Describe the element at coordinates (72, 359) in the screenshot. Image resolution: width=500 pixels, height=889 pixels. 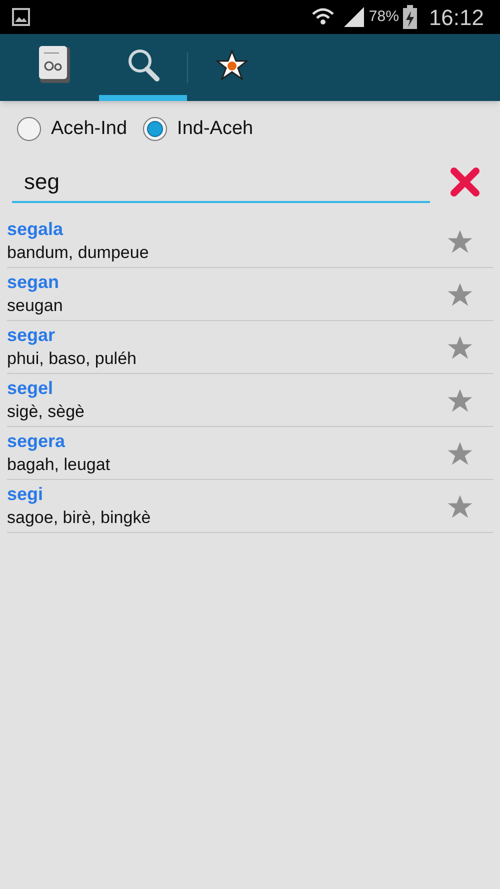
I see `result-meaning: phui, baso, puléh` at that location.